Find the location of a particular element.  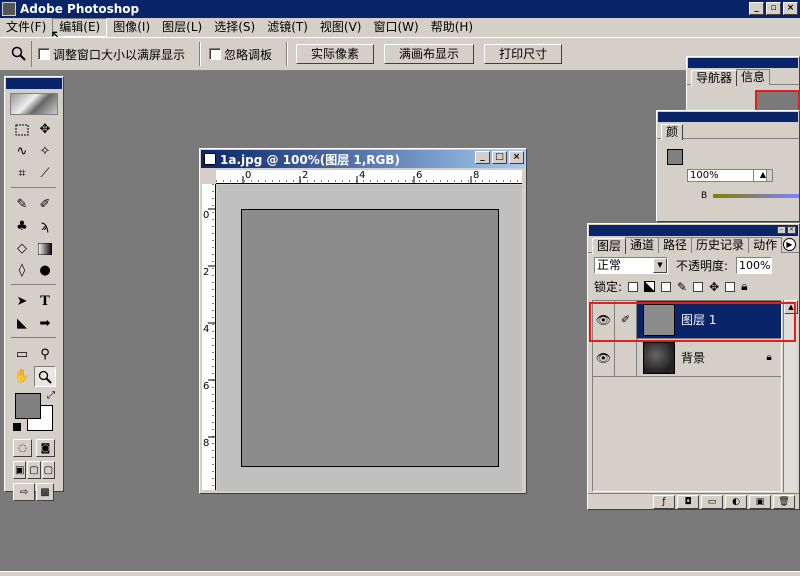

toolbox-titlebar is located at coordinates (34, 83).